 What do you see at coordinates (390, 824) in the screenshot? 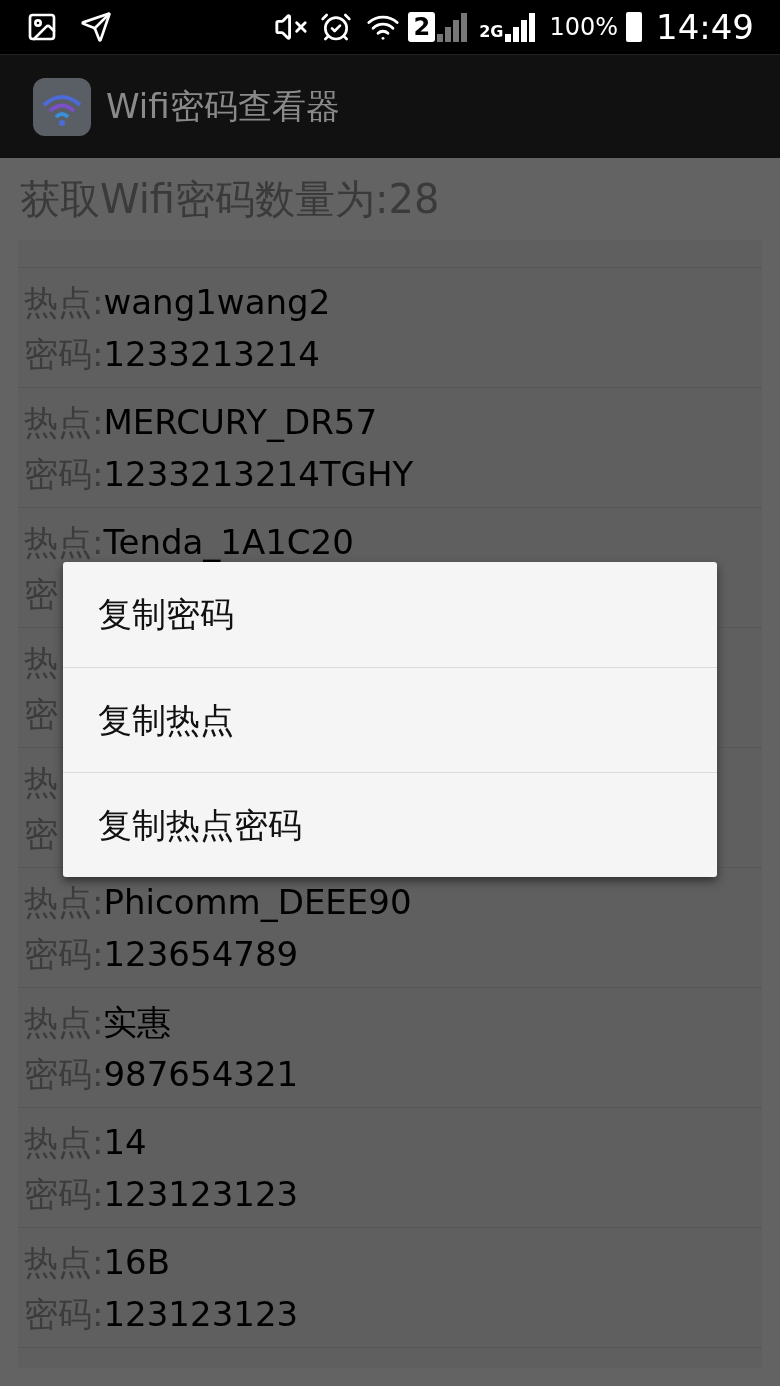
I see `menu-item: 复制热点密码` at bounding box center [390, 824].